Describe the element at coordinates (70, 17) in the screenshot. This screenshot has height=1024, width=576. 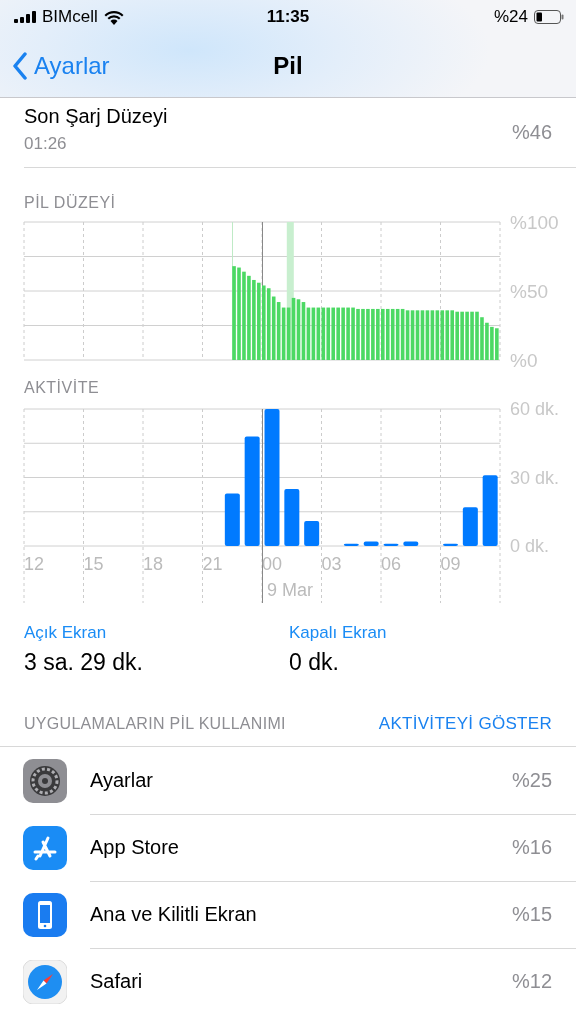
I see `carrier-name: BIMcell` at that location.